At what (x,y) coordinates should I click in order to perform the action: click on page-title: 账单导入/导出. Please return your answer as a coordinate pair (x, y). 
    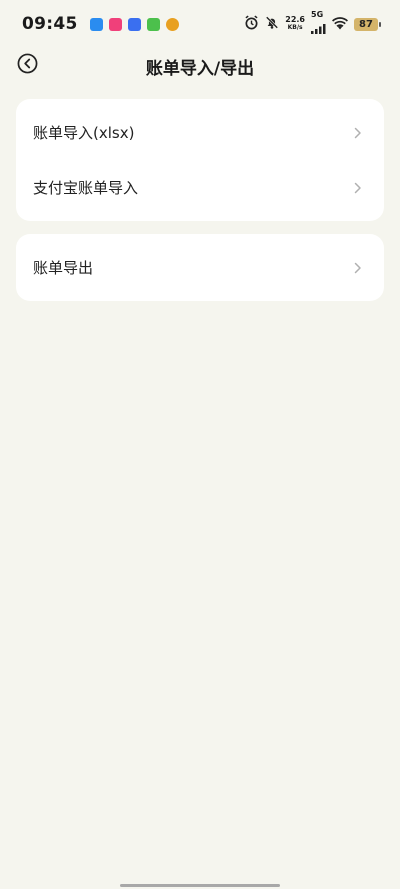
    Looking at the image, I should click on (200, 68).